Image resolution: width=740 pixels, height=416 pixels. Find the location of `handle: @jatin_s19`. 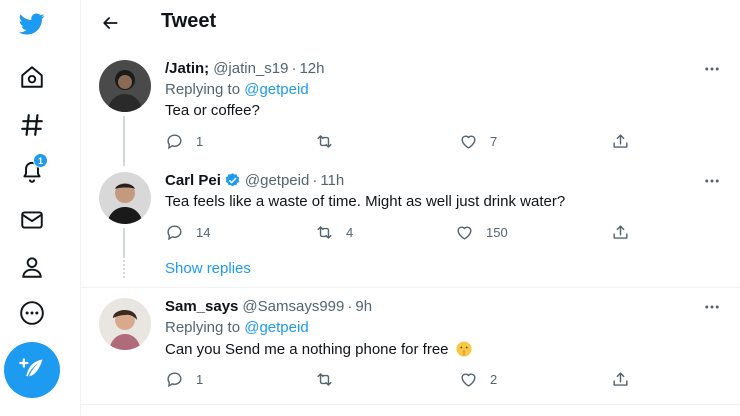

handle: @jatin_s19 is located at coordinates (250, 68).